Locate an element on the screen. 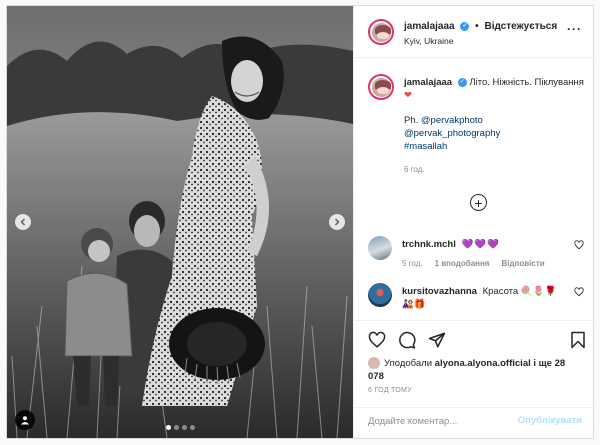  caption-text: Літо. Ніжність. Піклування is located at coordinates (526, 82).